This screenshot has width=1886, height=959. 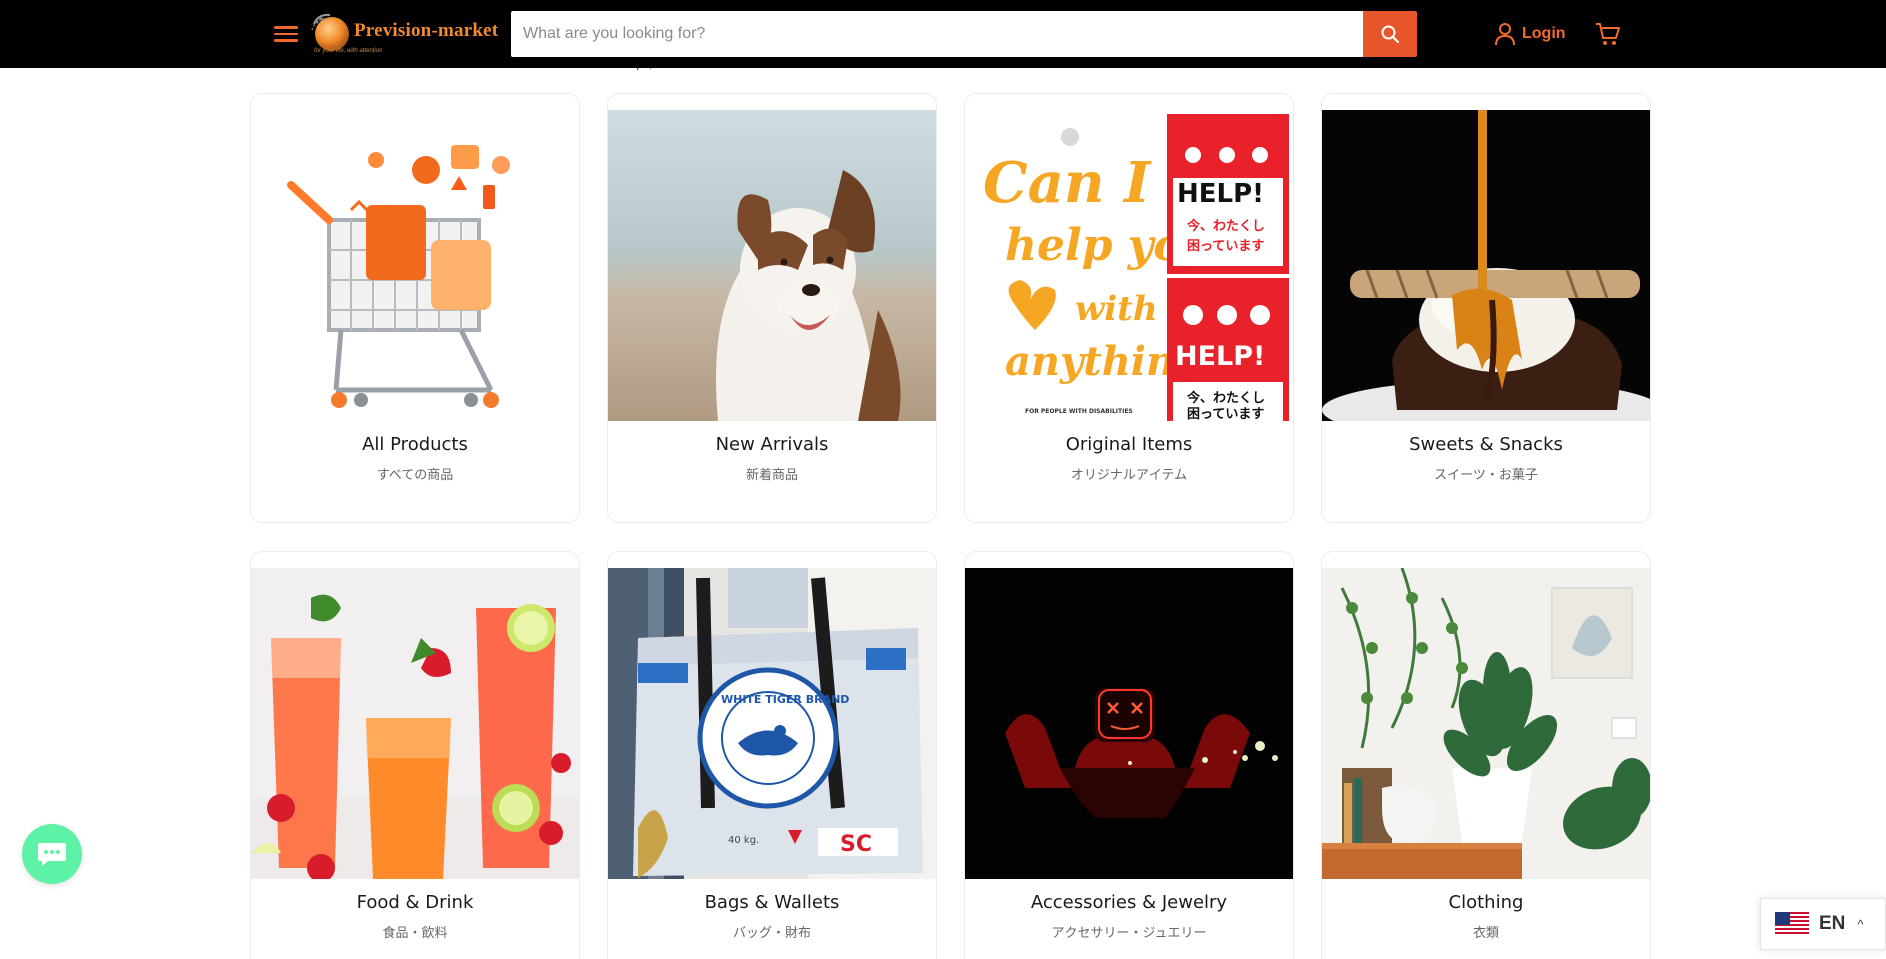 I want to click on search-input, so click(x=937, y=34).